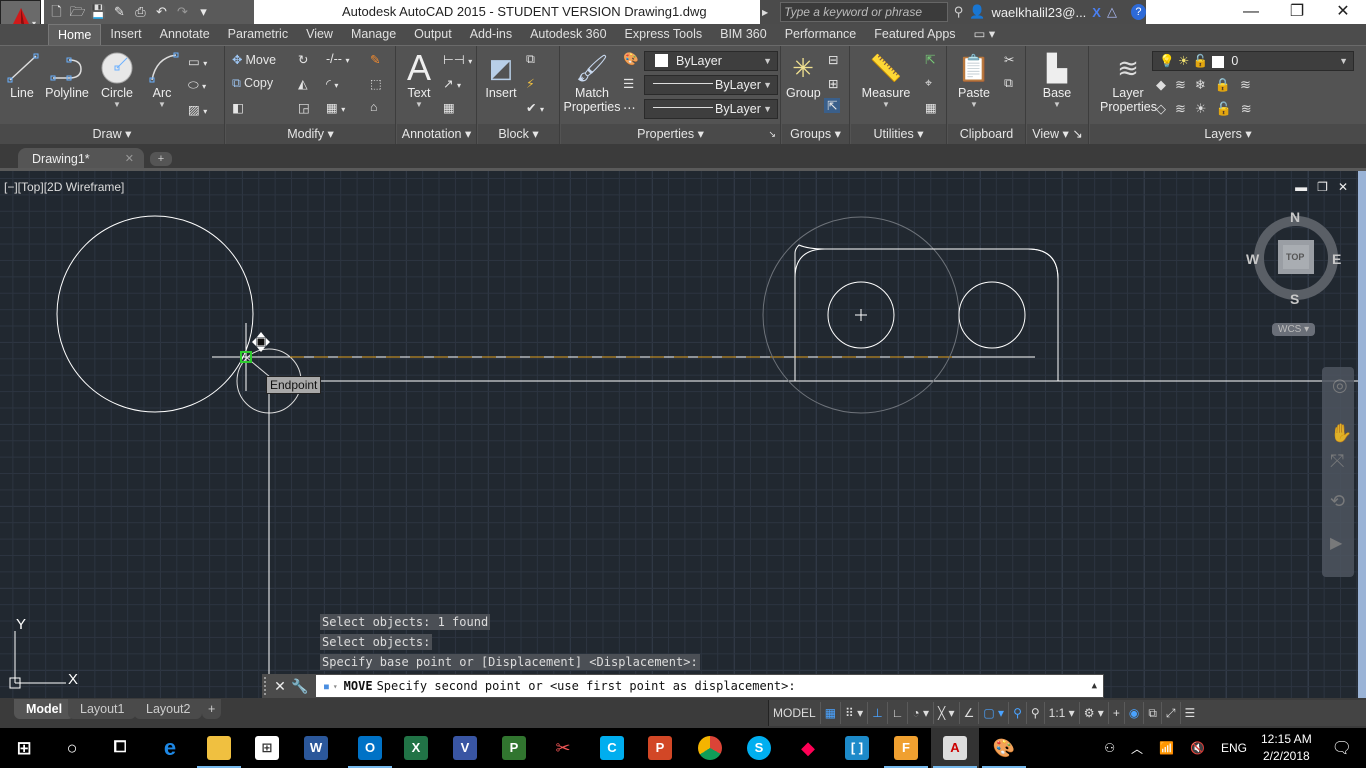 The image size is (1366, 768). What do you see at coordinates (1343, 187) in the screenshot?
I see `viewport-close-button: ✕` at bounding box center [1343, 187].